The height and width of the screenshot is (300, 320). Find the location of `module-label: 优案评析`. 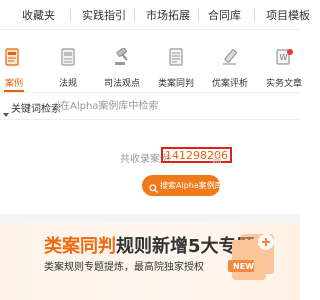

module-label: 优案评析 is located at coordinates (230, 84).